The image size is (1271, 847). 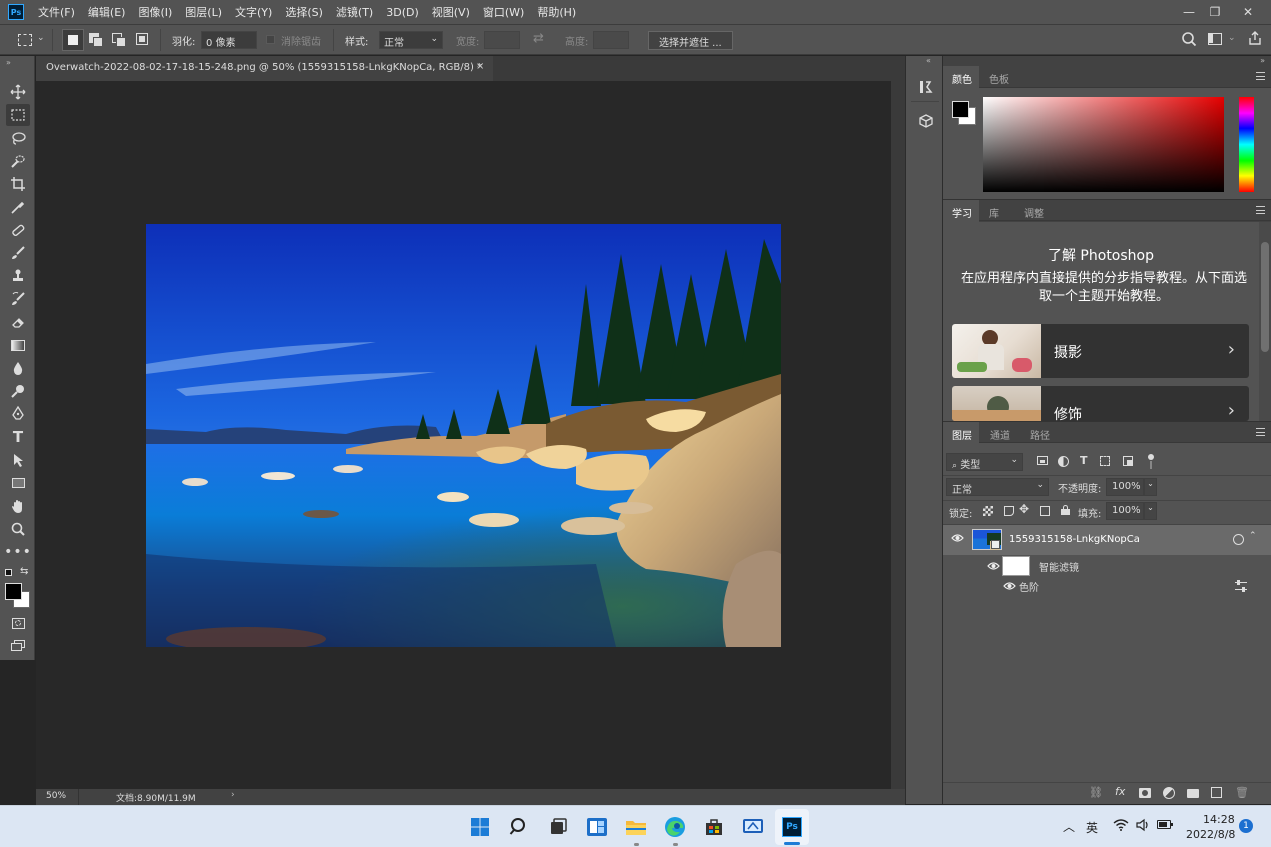 What do you see at coordinates (18, 460) in the screenshot?
I see `path-selection-tool-icon` at bounding box center [18, 460].